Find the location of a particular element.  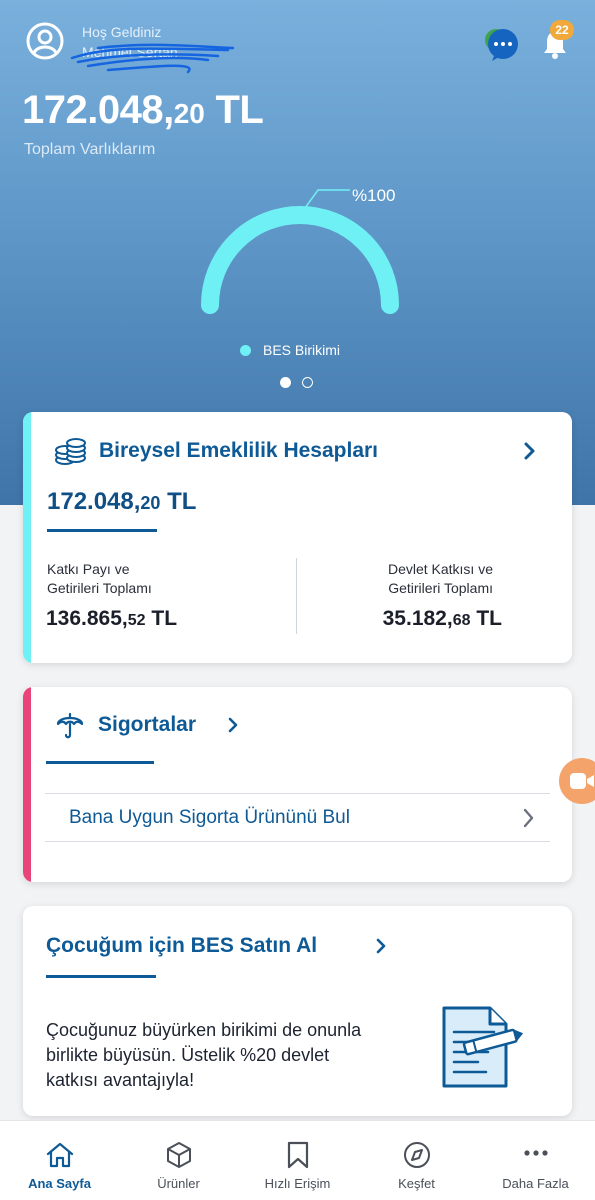

carousel-pager is located at coordinates (302, 382).